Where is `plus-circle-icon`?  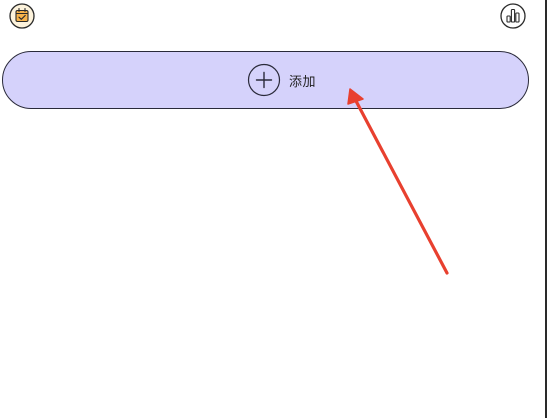 plus-circle-icon is located at coordinates (264, 80).